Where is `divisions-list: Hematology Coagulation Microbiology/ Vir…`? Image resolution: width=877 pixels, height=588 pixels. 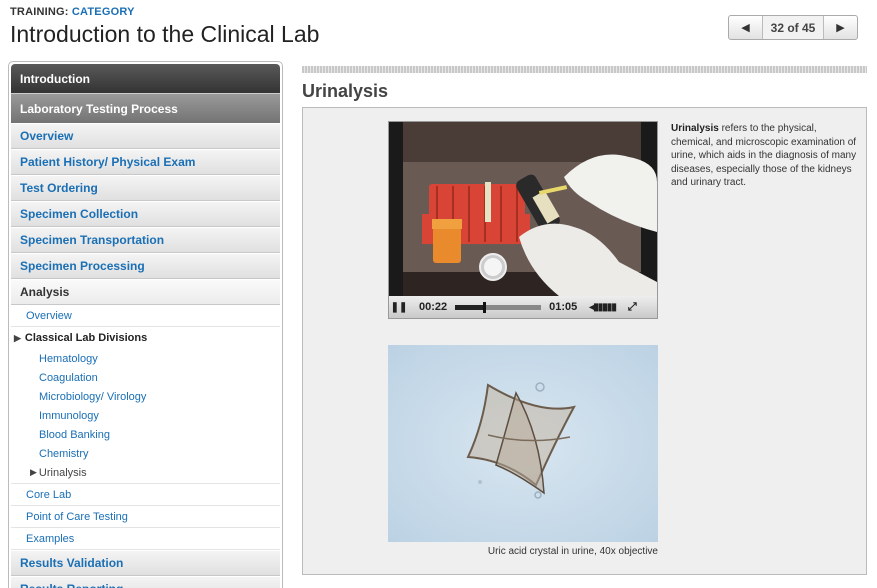 divisions-list: Hematology Coagulation Microbiology/ Vir… is located at coordinates (145, 416).